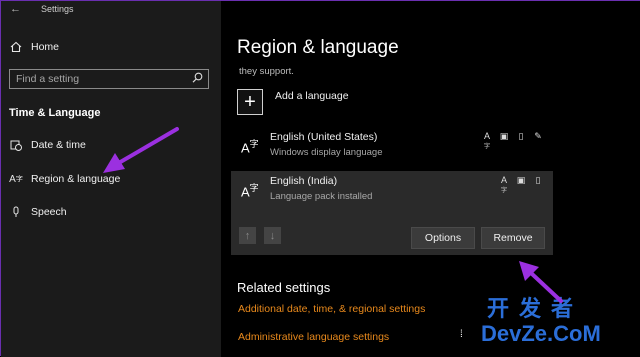 The image size is (640, 357). Describe the element at coordinates (538, 136) in the screenshot. I see `handwriting-icon: ✎` at that location.